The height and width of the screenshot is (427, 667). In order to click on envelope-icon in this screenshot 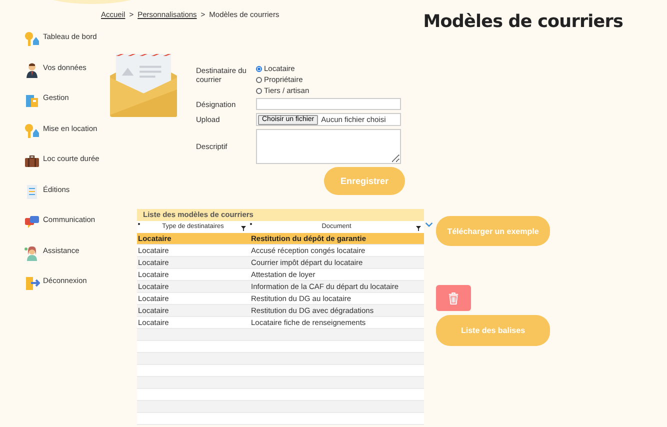, I will do `click(143, 85)`.